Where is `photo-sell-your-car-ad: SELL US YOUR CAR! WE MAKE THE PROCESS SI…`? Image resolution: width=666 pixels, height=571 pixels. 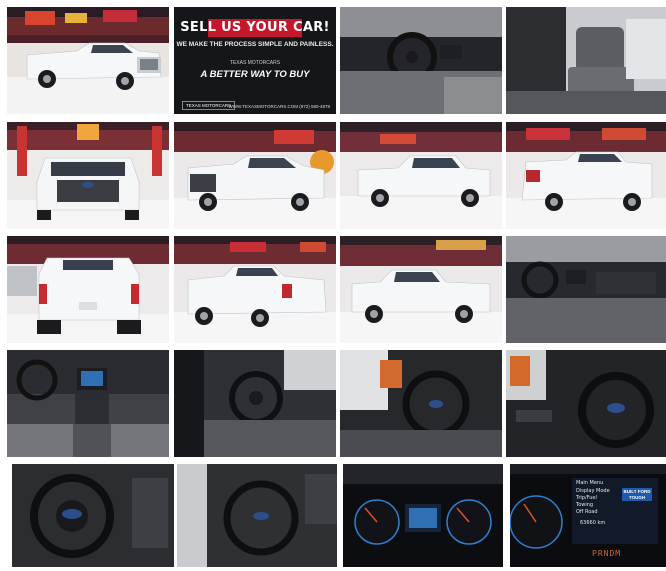 photo-sell-your-car-ad: SELL US YOUR CAR! WE MAKE THE PROCESS SI… is located at coordinates (255, 60).